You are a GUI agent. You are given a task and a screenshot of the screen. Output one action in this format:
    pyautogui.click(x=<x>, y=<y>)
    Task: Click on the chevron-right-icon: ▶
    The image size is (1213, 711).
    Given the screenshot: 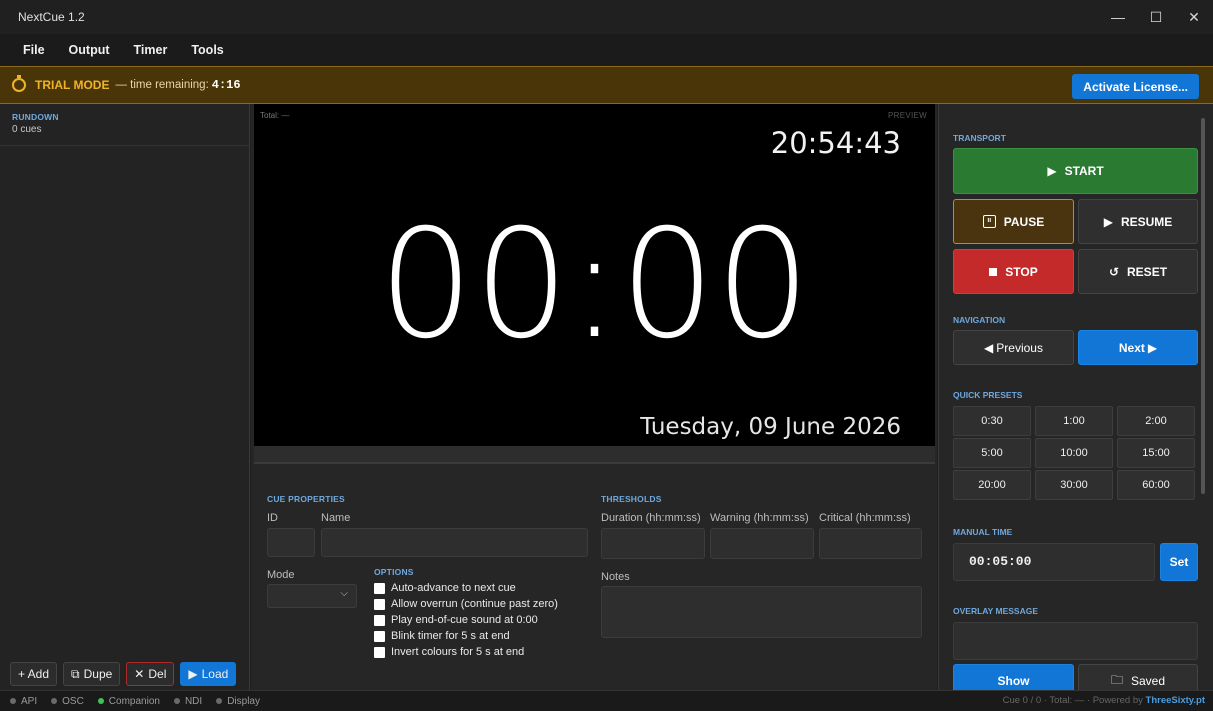 What is the action you would take?
    pyautogui.click(x=1152, y=347)
    